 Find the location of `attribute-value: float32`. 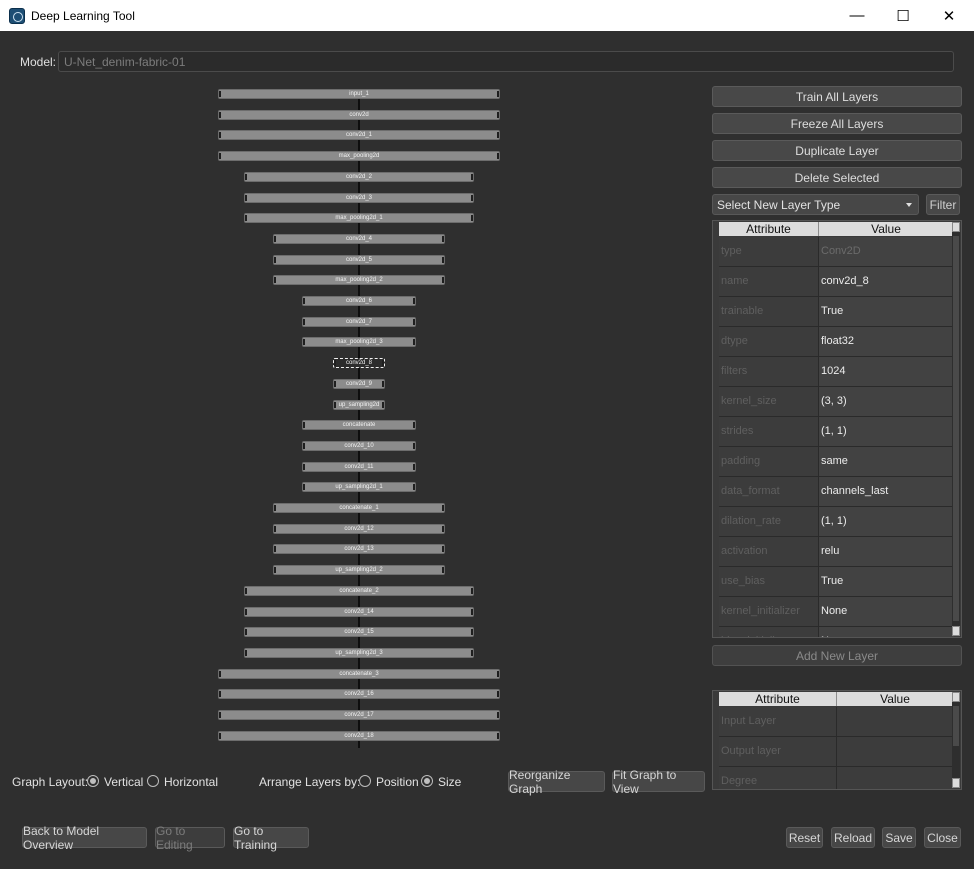

attribute-value: float32 is located at coordinates (886, 341).